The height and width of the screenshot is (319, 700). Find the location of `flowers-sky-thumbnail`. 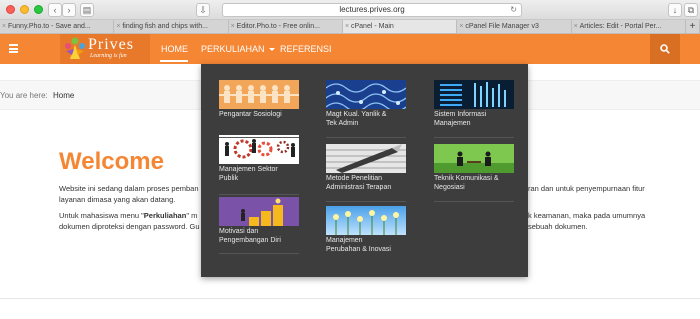

flowers-sky-thumbnail is located at coordinates (366, 220).